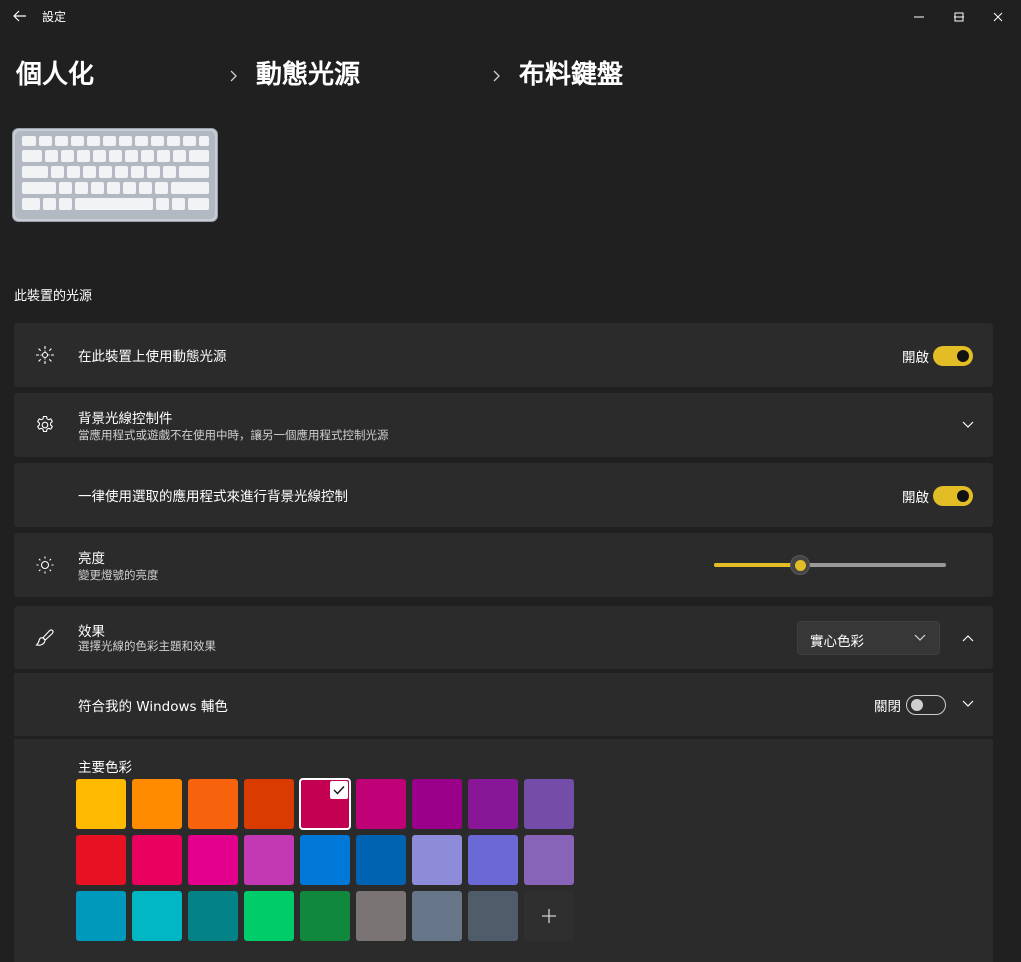 The image size is (1021, 962). Describe the element at coordinates (571, 75) in the screenshot. I see `breadcrumb-item-current-device: 布料鍵盤` at that location.